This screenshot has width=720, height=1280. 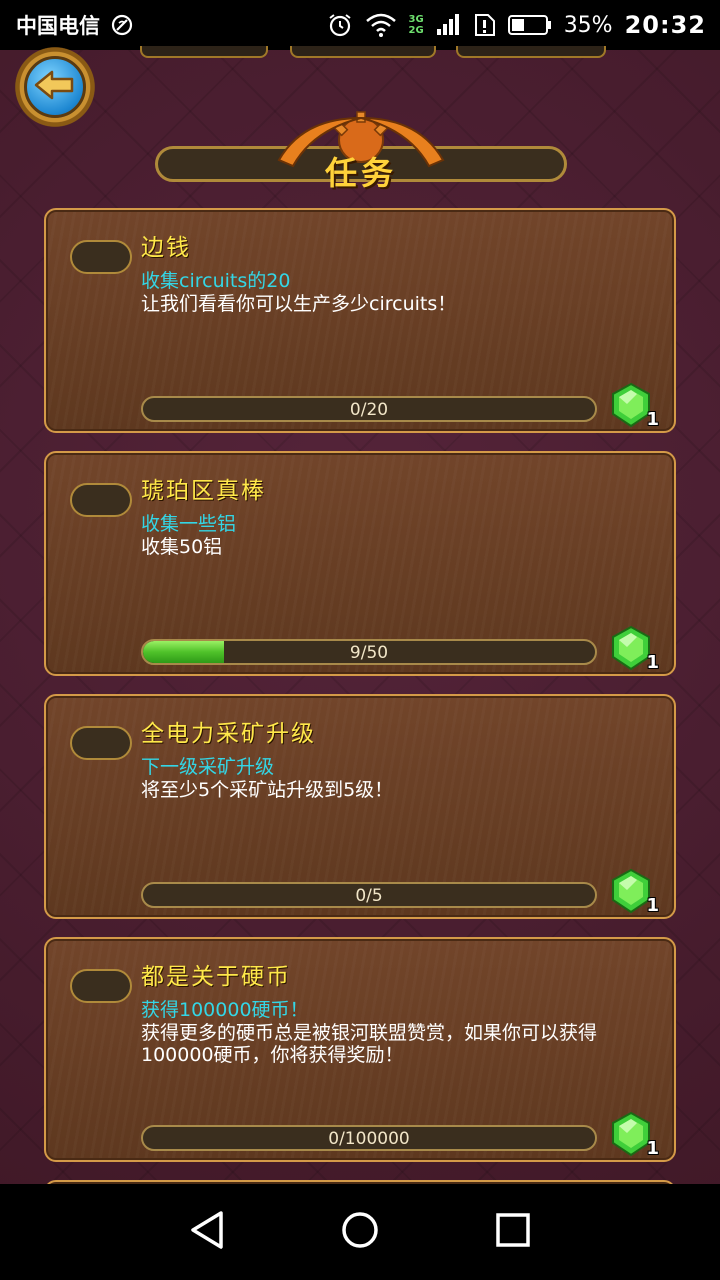 I want to click on hud-resource-slot, so click(x=204, y=52).